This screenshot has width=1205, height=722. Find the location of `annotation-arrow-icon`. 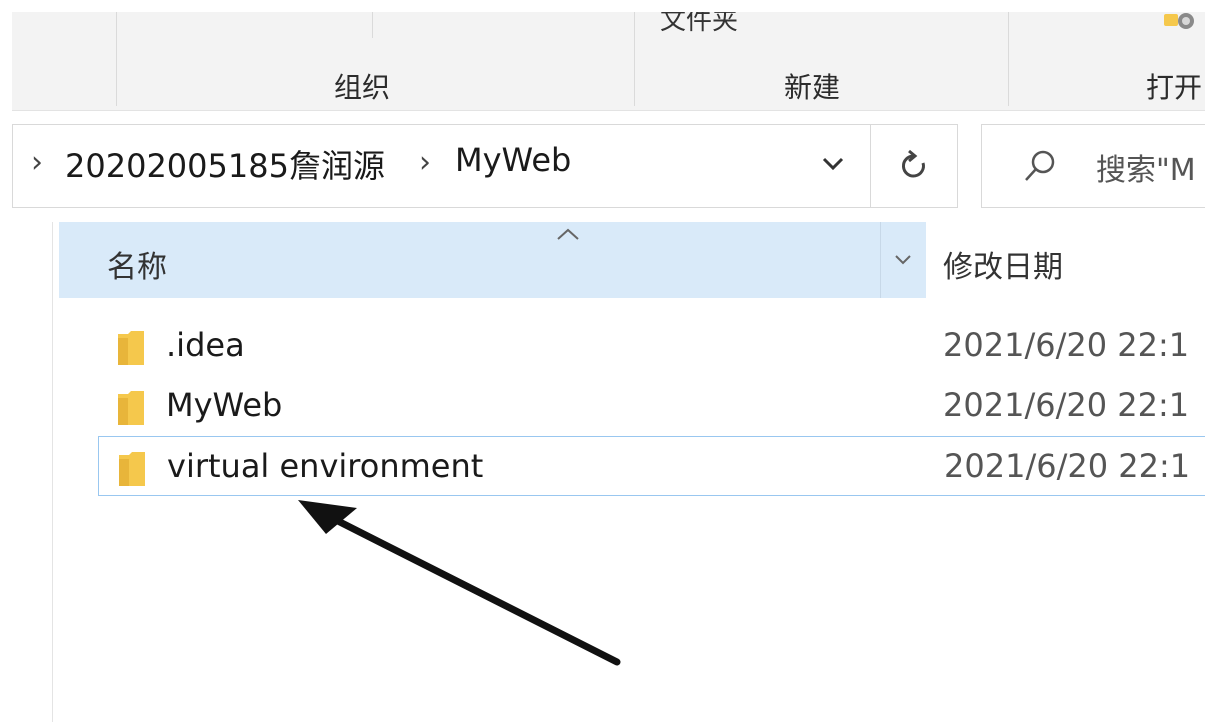

annotation-arrow-icon is located at coordinates (459, 583).